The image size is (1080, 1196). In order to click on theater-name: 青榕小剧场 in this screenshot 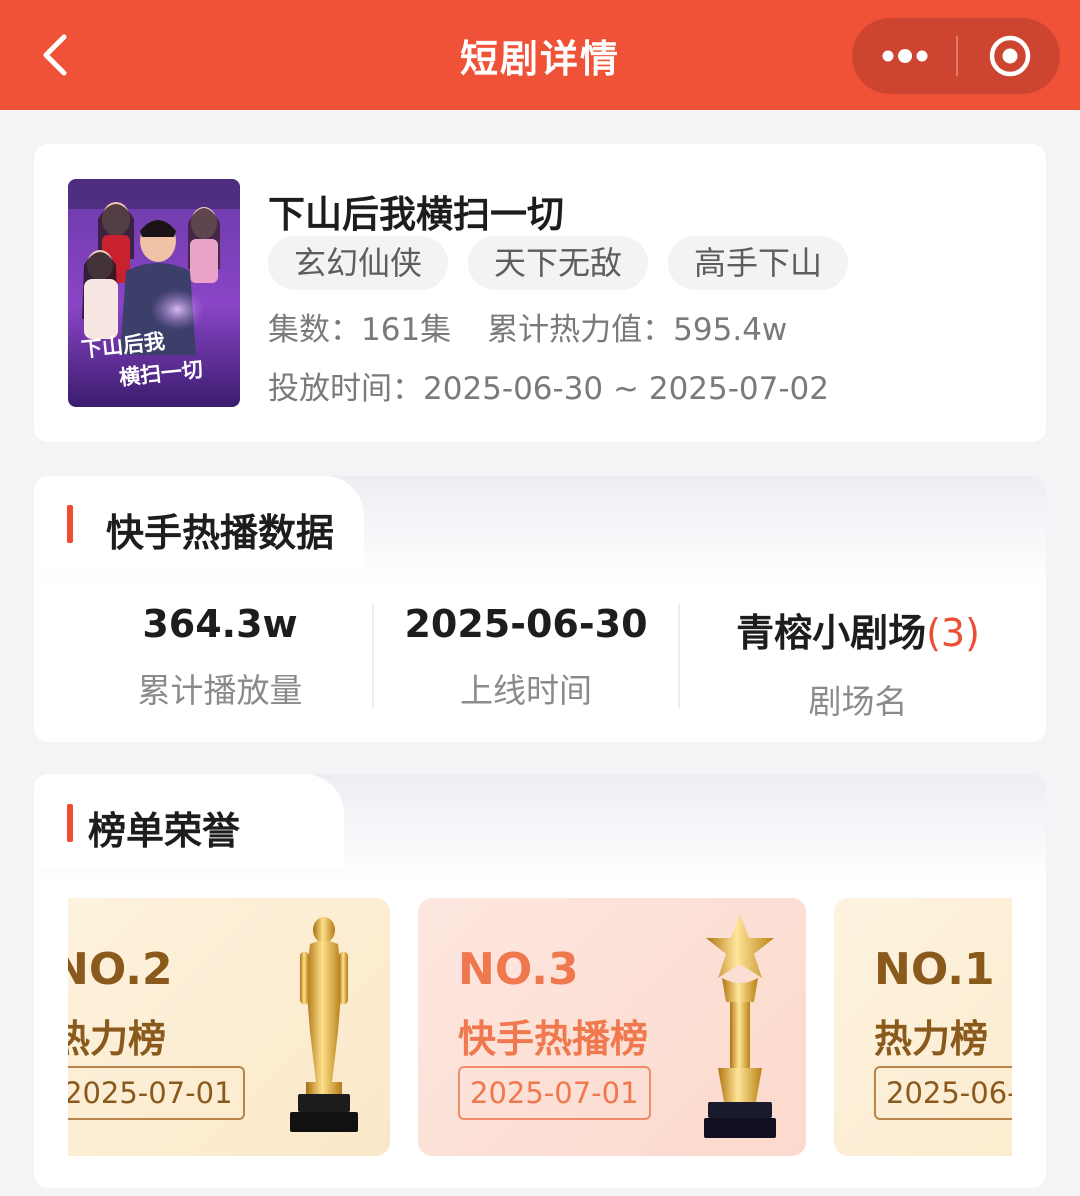, I will do `click(831, 633)`.